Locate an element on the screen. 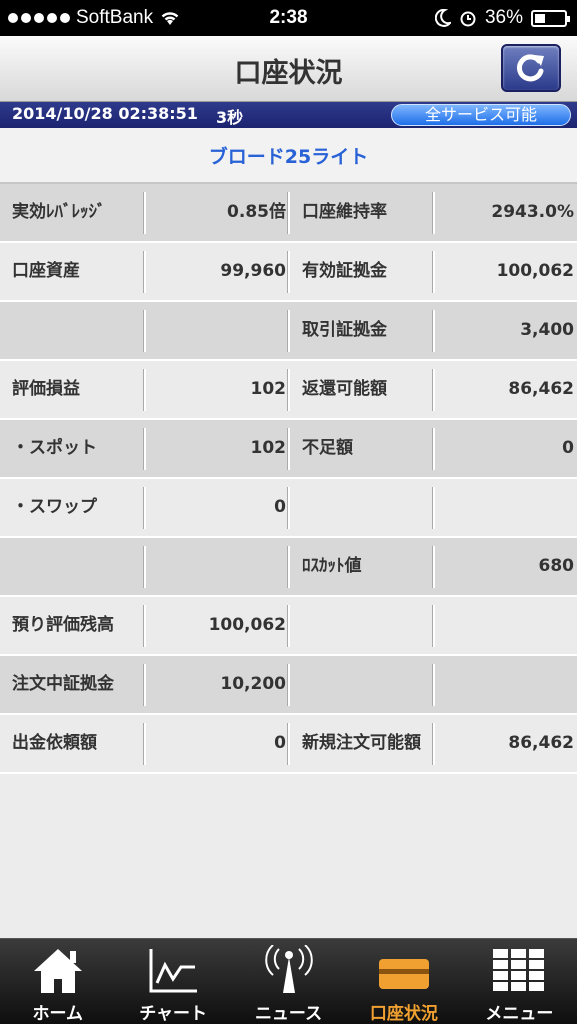  tab-chart: チャート is located at coordinates (172, 981).